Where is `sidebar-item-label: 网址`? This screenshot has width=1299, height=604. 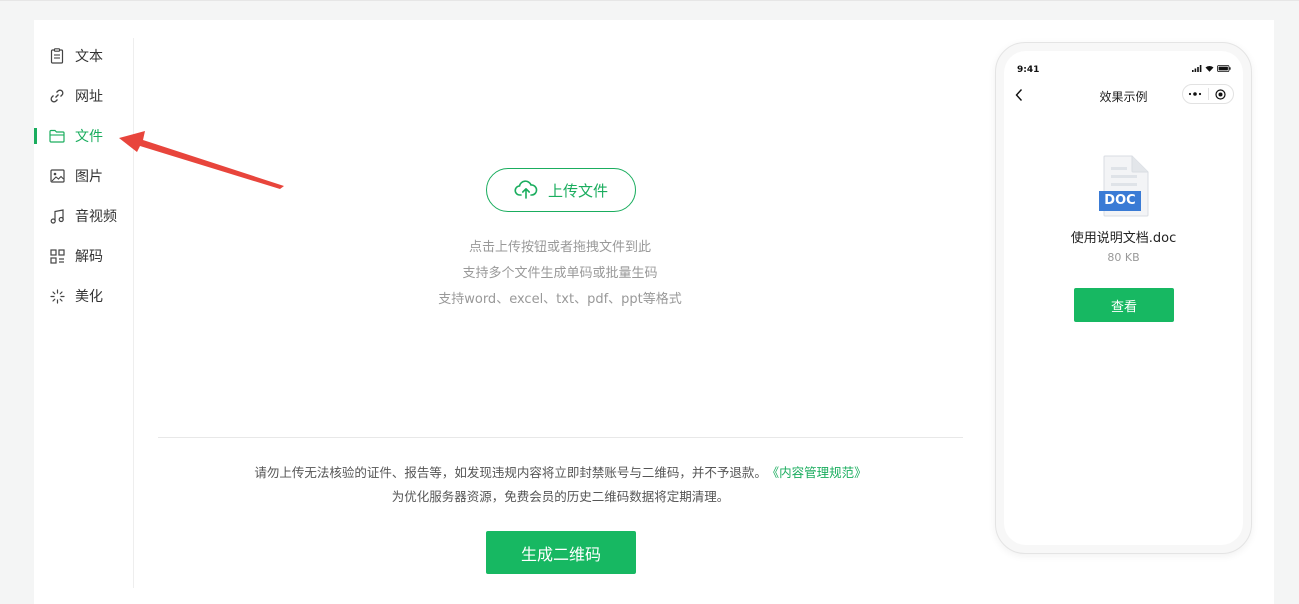
sidebar-item-label: 网址 is located at coordinates (89, 97).